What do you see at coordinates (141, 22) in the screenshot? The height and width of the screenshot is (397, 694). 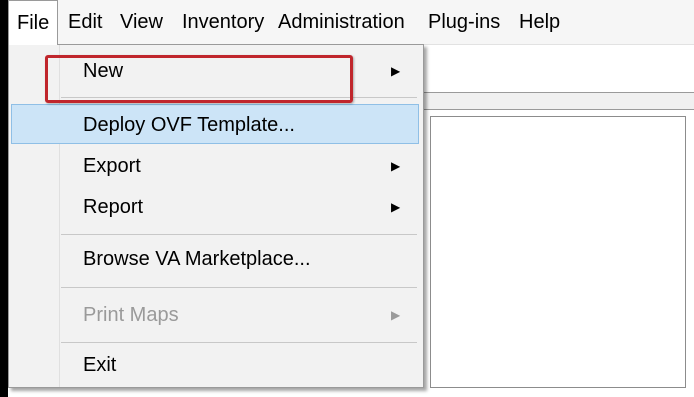 I see `menu-view: View` at bounding box center [141, 22].